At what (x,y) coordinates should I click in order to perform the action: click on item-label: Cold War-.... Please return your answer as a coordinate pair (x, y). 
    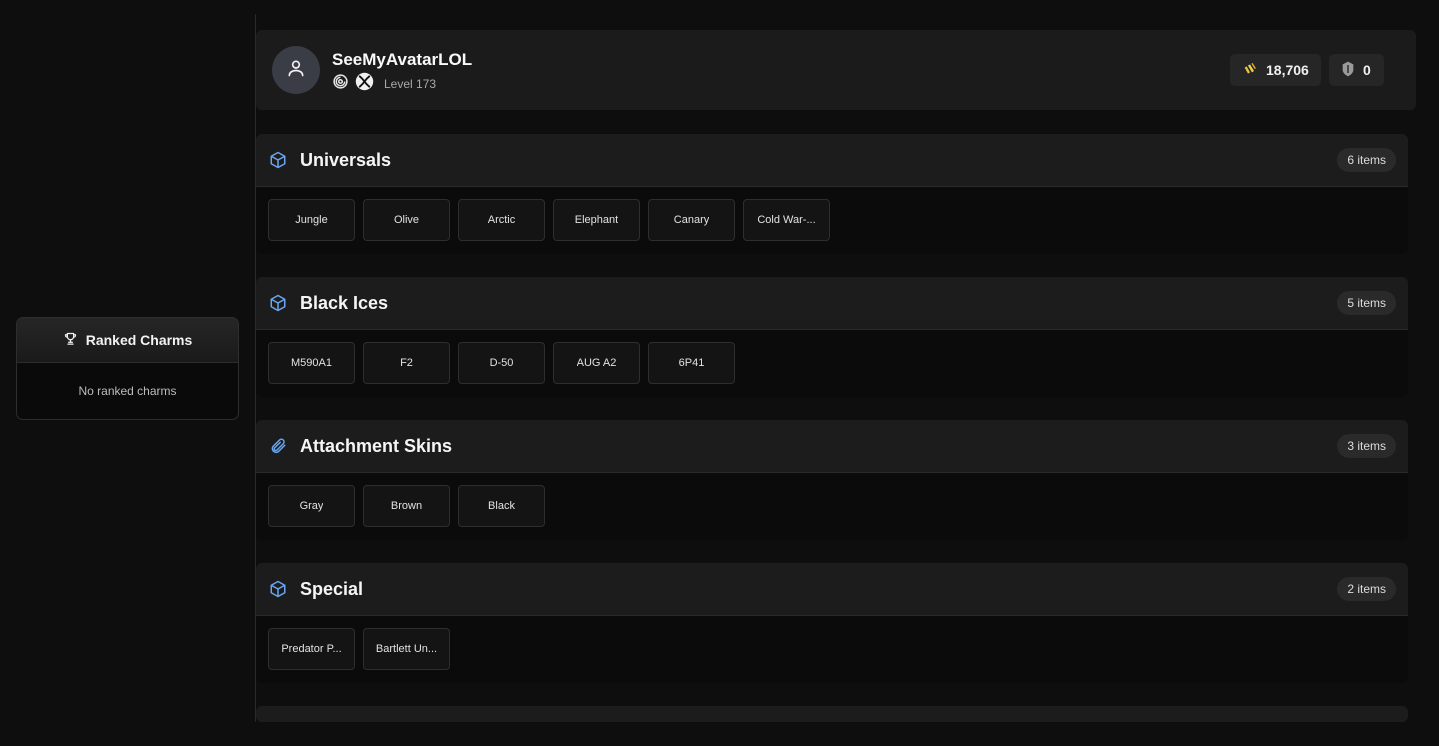
    Looking at the image, I should click on (786, 220).